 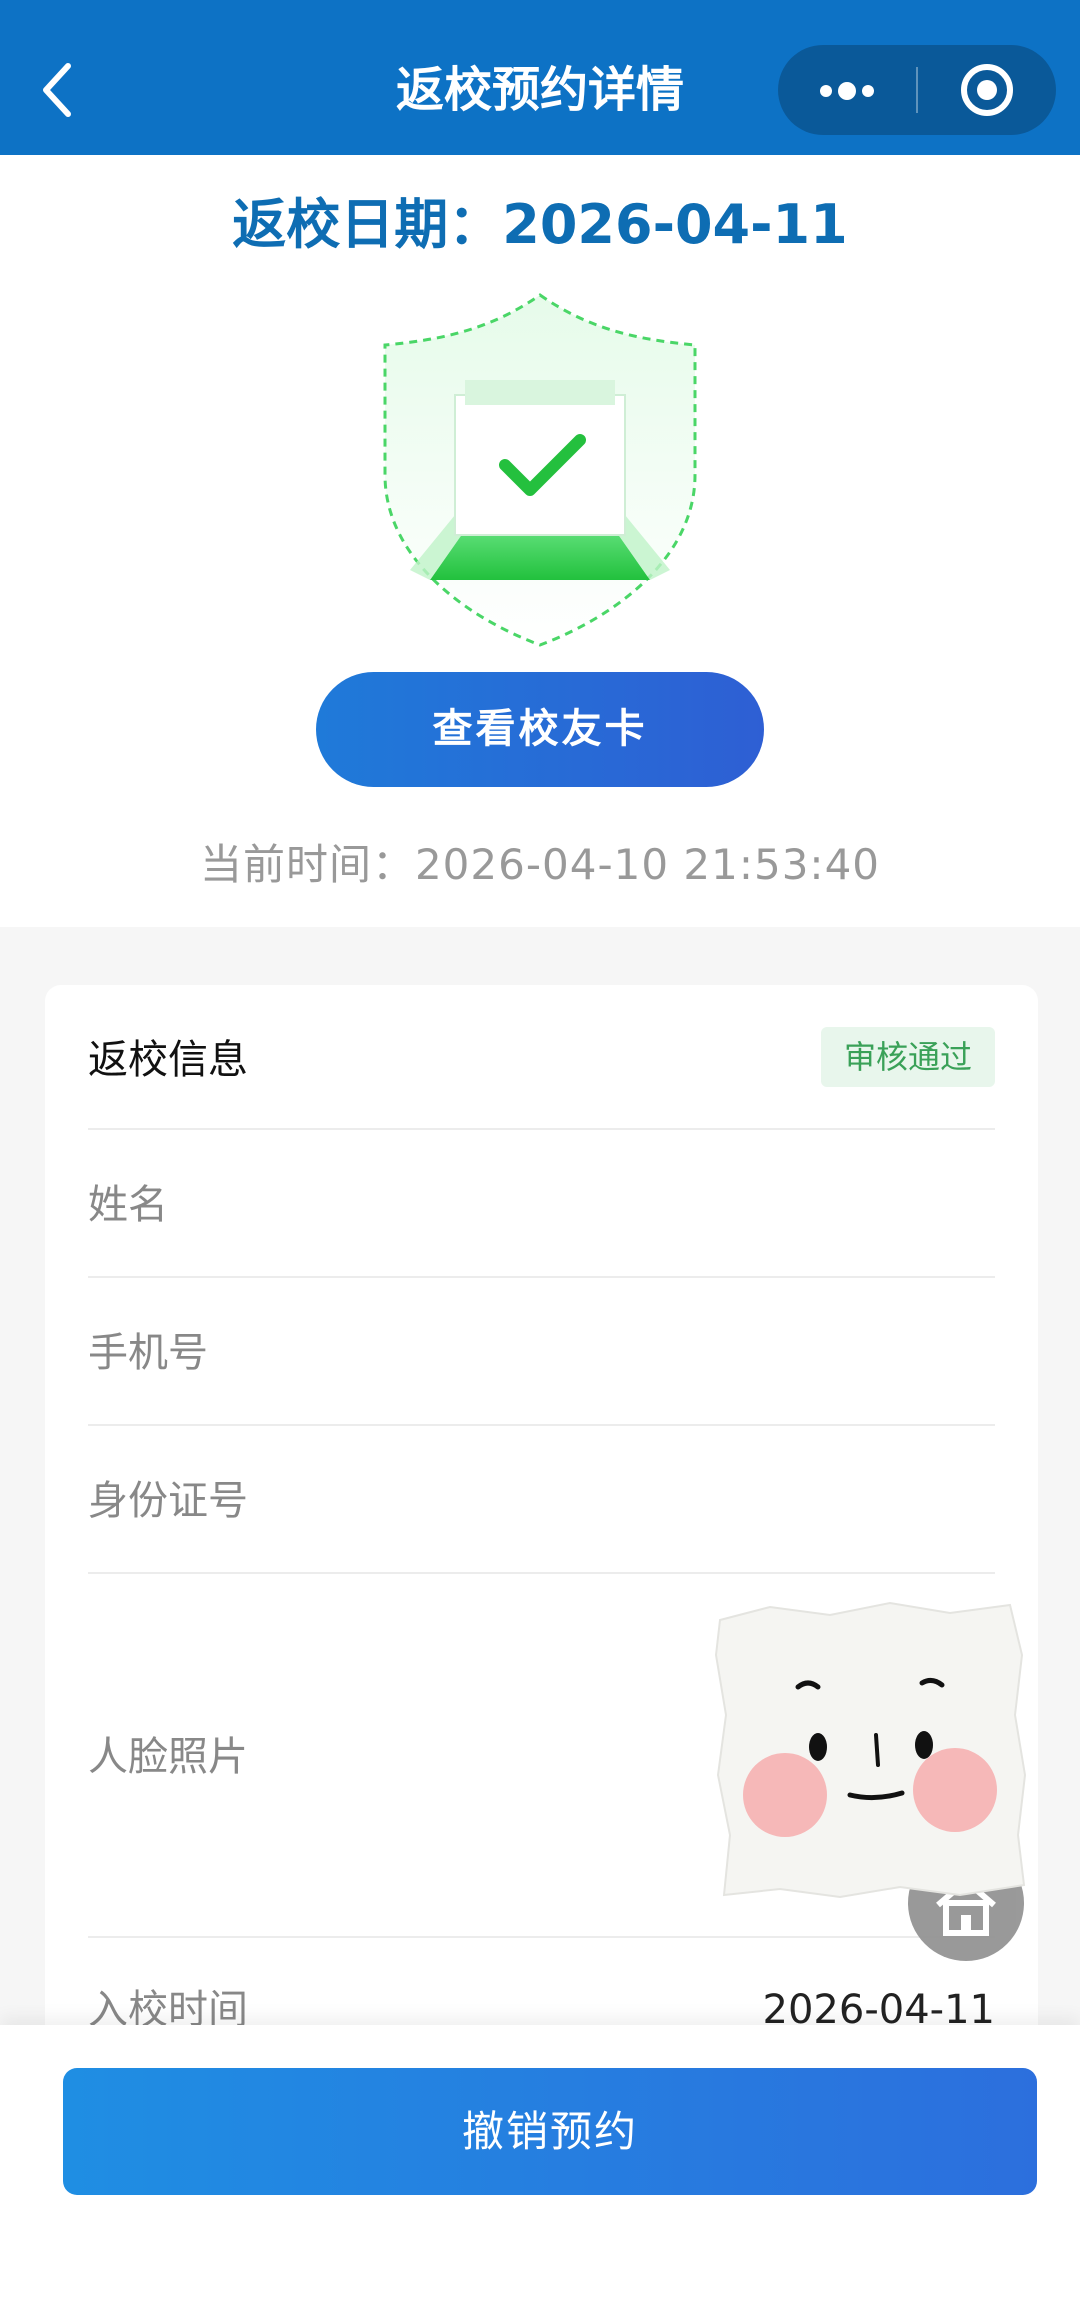 I want to click on name-label: 姓名, so click(x=128, y=1205).